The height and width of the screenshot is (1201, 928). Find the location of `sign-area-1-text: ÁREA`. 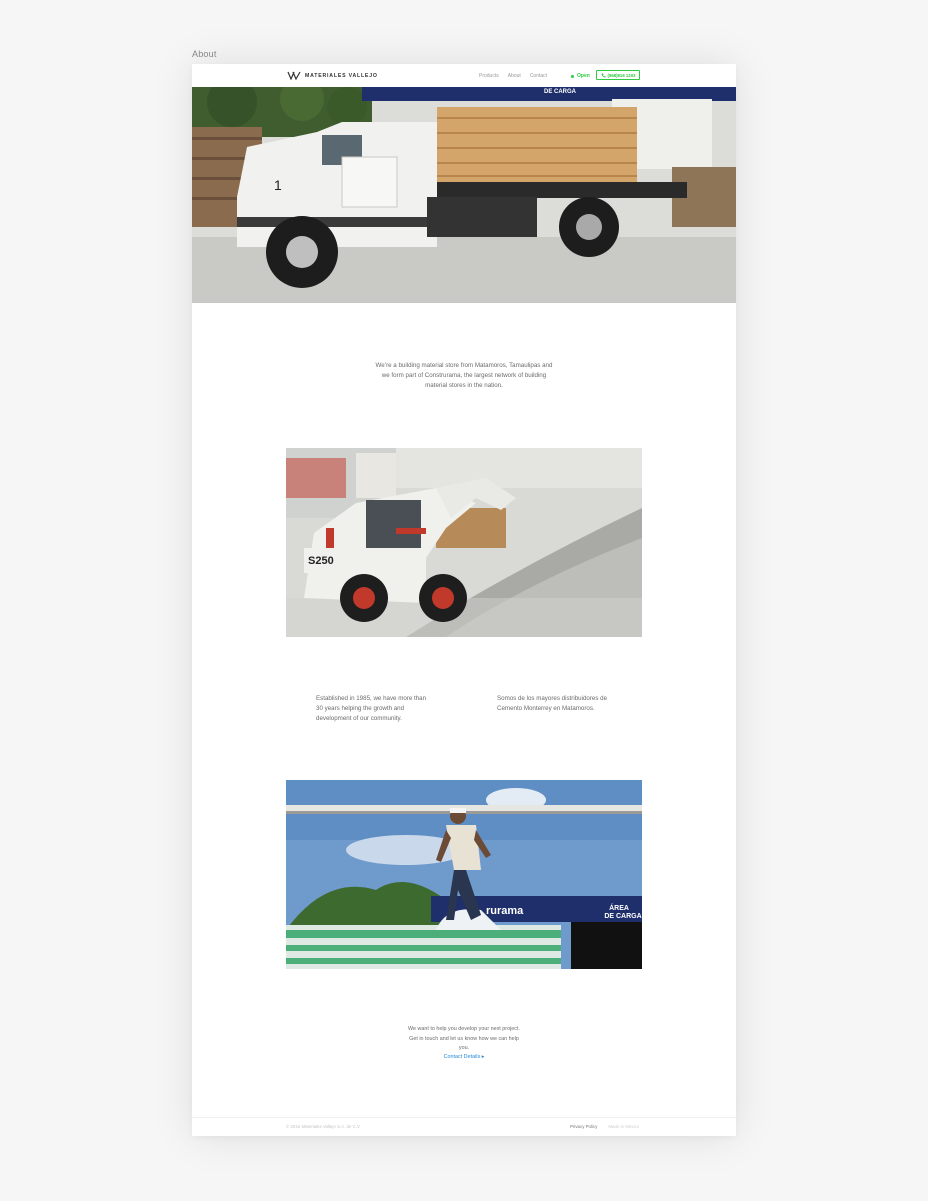

sign-area-1-text: ÁREA is located at coordinates (619, 907).